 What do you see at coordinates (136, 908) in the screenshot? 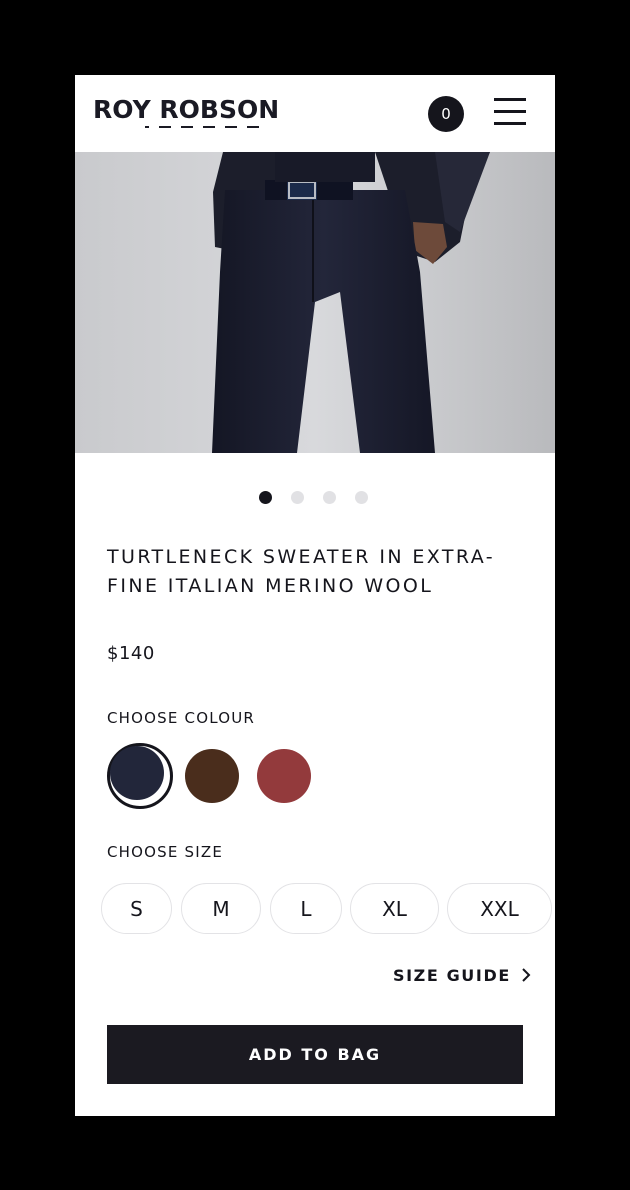
I see `size-option-s: S` at bounding box center [136, 908].